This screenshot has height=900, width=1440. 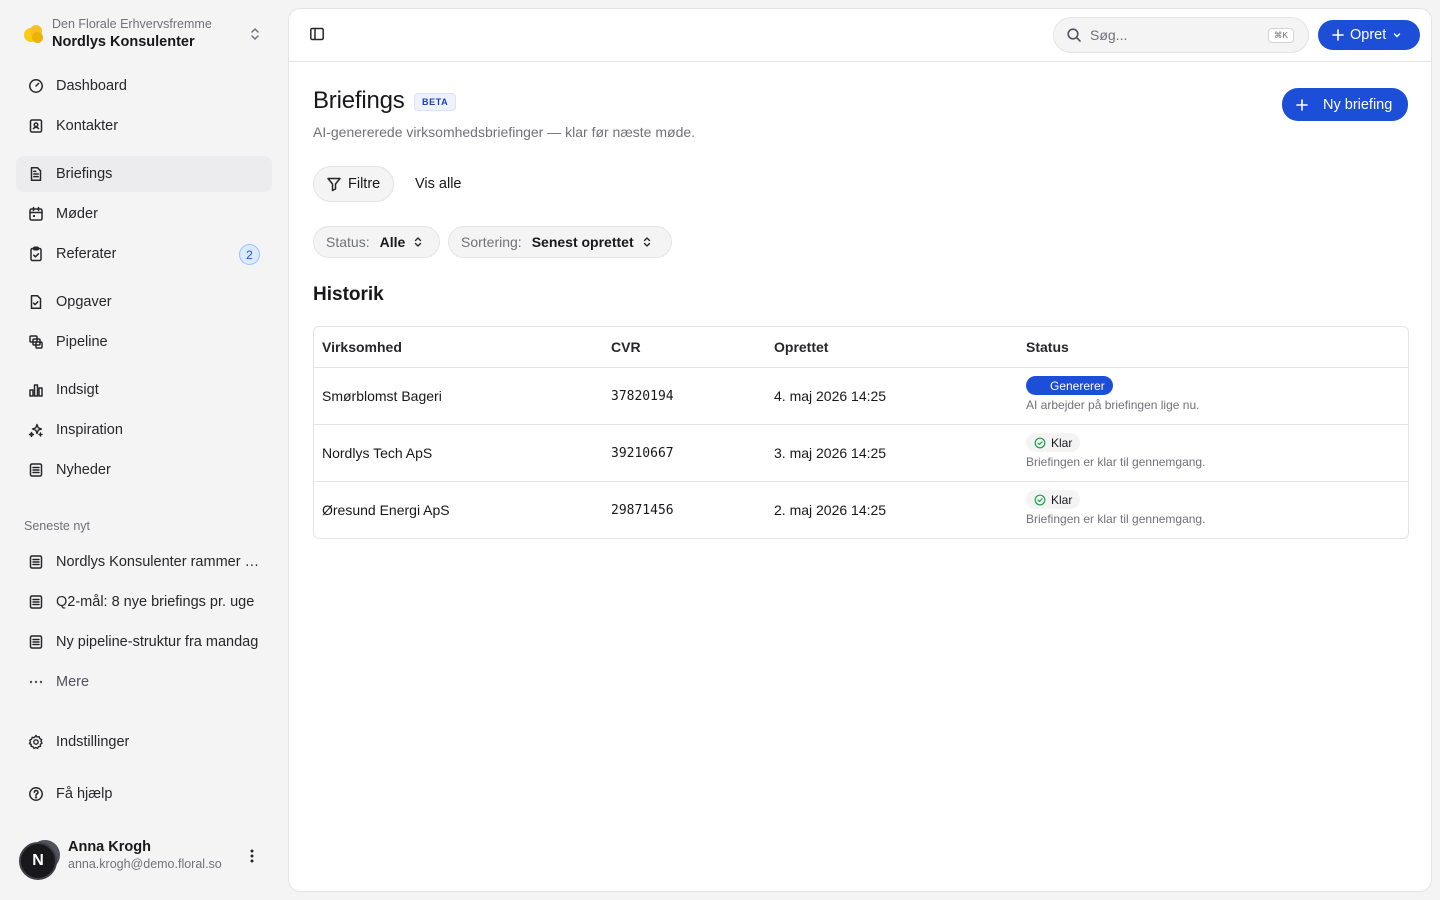 I want to click on sidebar-item-label: Indsigt, so click(x=77, y=390).